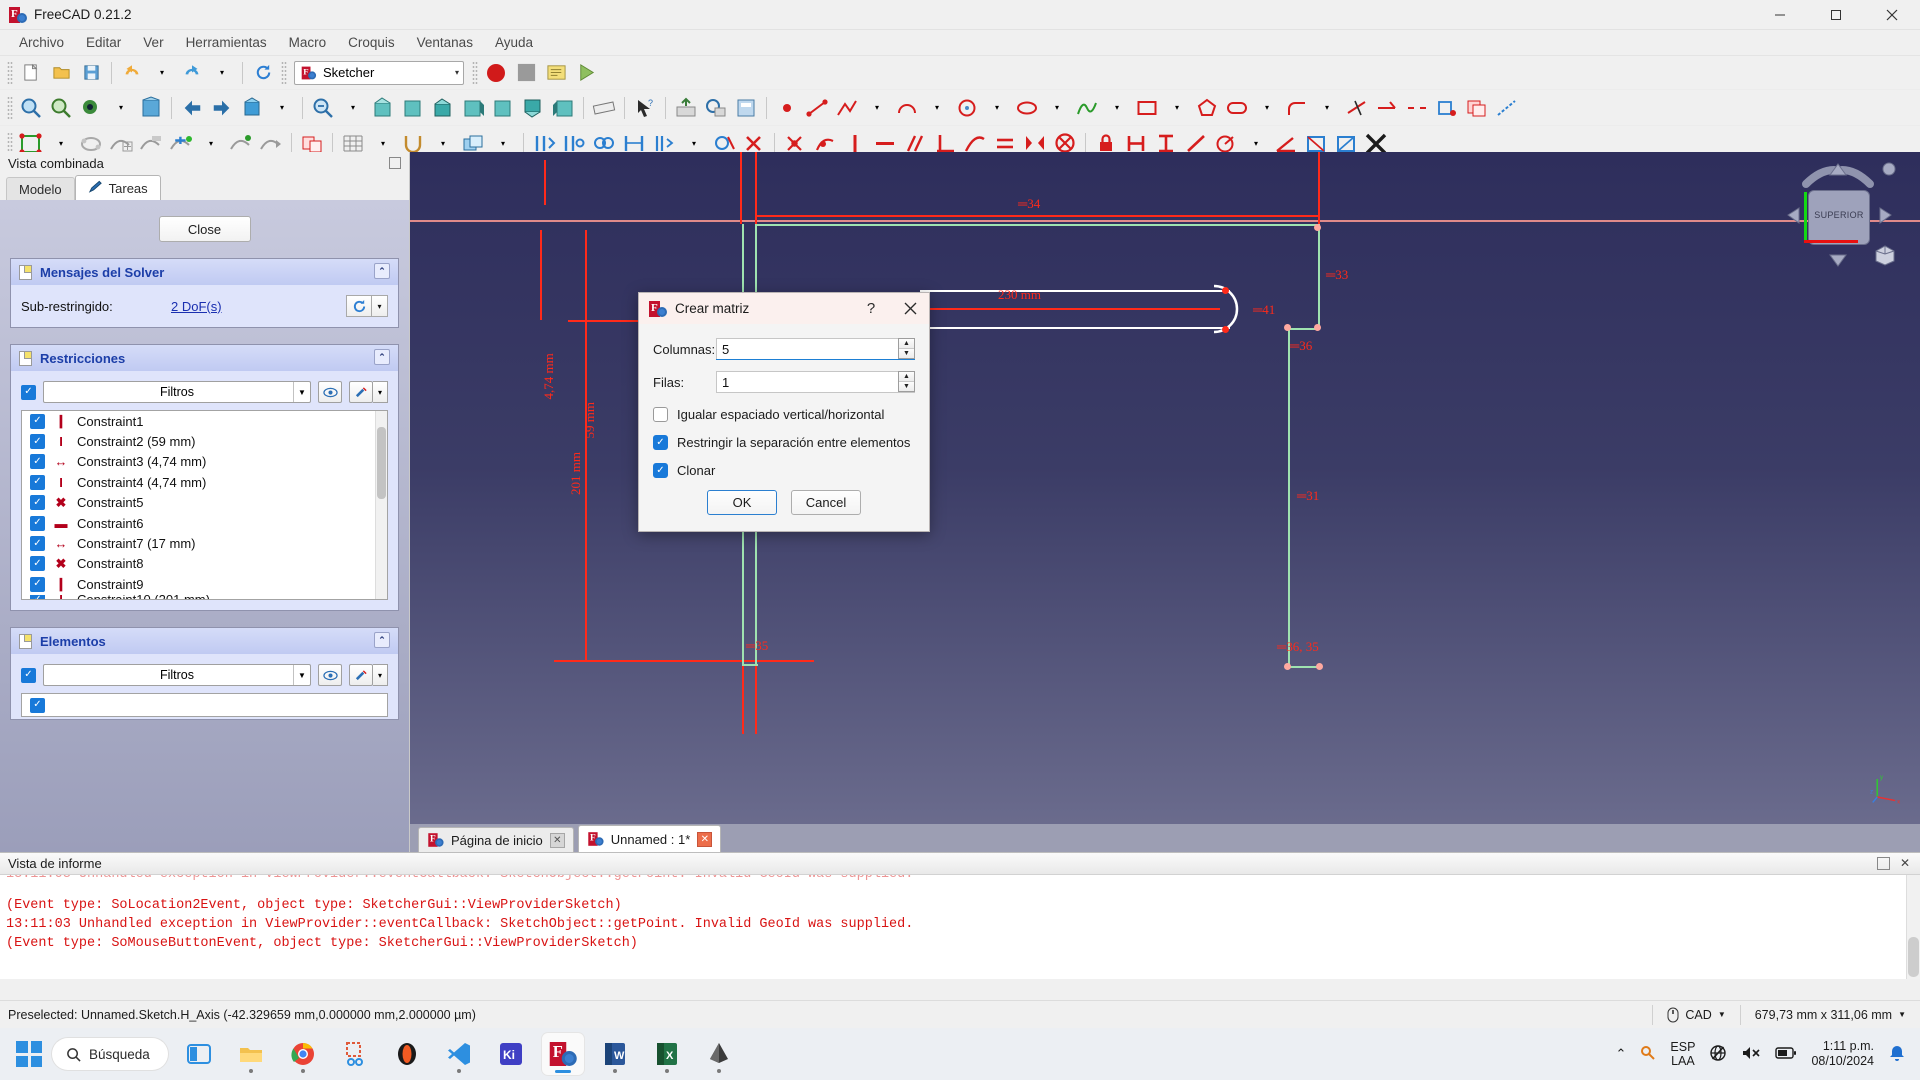 This screenshot has height=1080, width=1920. Describe the element at coordinates (353, 108) in the screenshot. I see `zoom-dropdown-icon: ▾` at that location.